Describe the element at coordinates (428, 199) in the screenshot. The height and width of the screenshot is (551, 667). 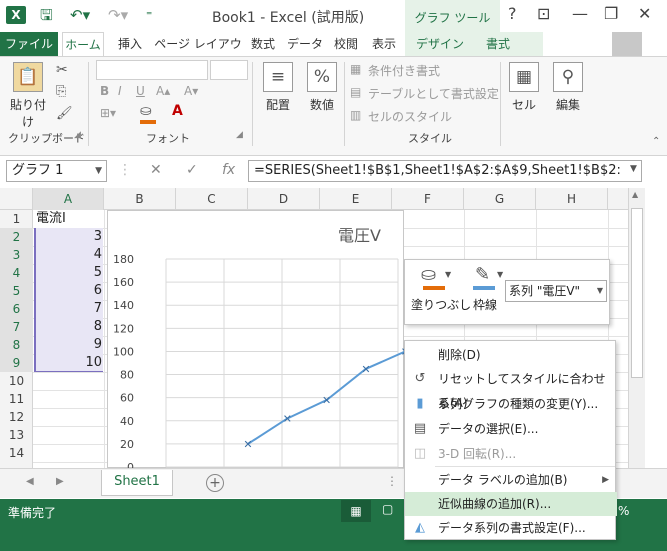
I see `column-header-f: F` at that location.